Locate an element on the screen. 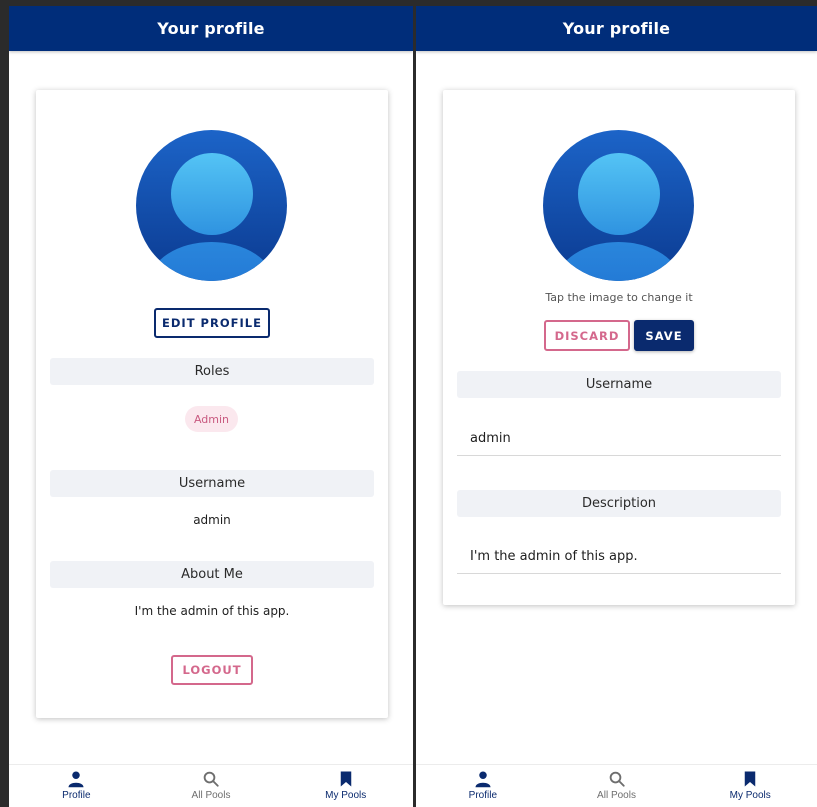 This screenshot has height=807, width=817. role-chip-admin: Admin is located at coordinates (211, 419).